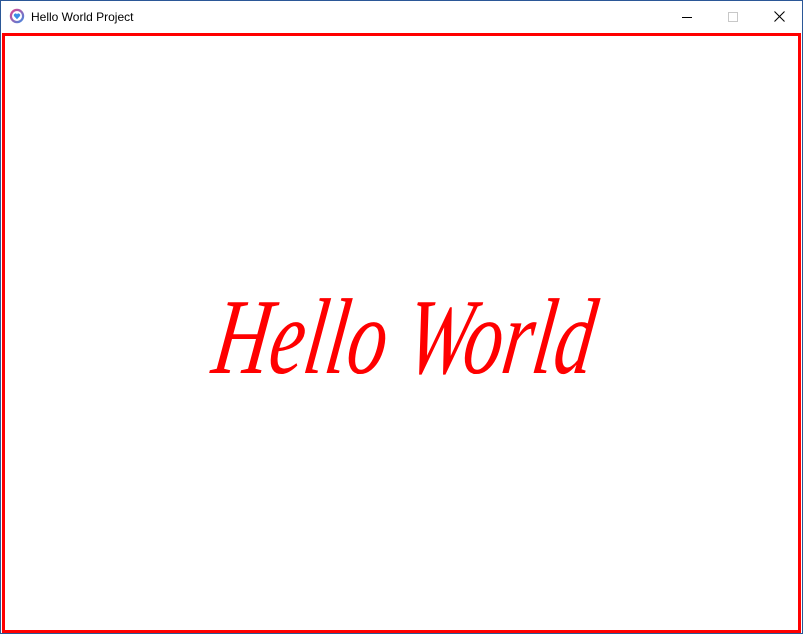 The width and height of the screenshot is (803, 634). What do you see at coordinates (401, 16) in the screenshot?
I see `title-bar: Hello World Project` at bounding box center [401, 16].